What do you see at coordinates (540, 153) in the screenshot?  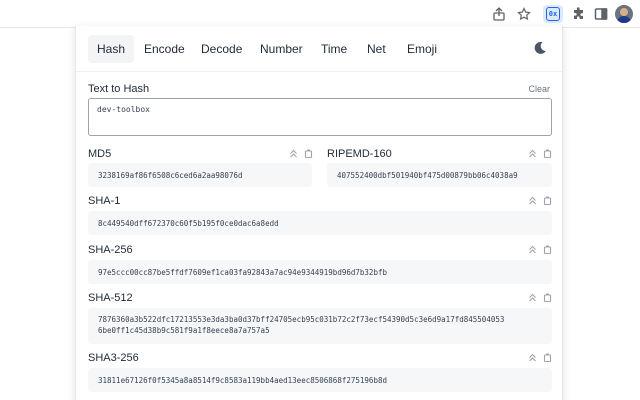 I see `ripemd160-actions` at bounding box center [540, 153].